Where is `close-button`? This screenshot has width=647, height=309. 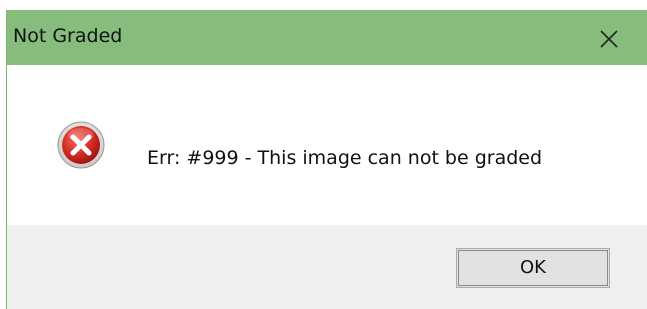
close-button is located at coordinates (608, 38).